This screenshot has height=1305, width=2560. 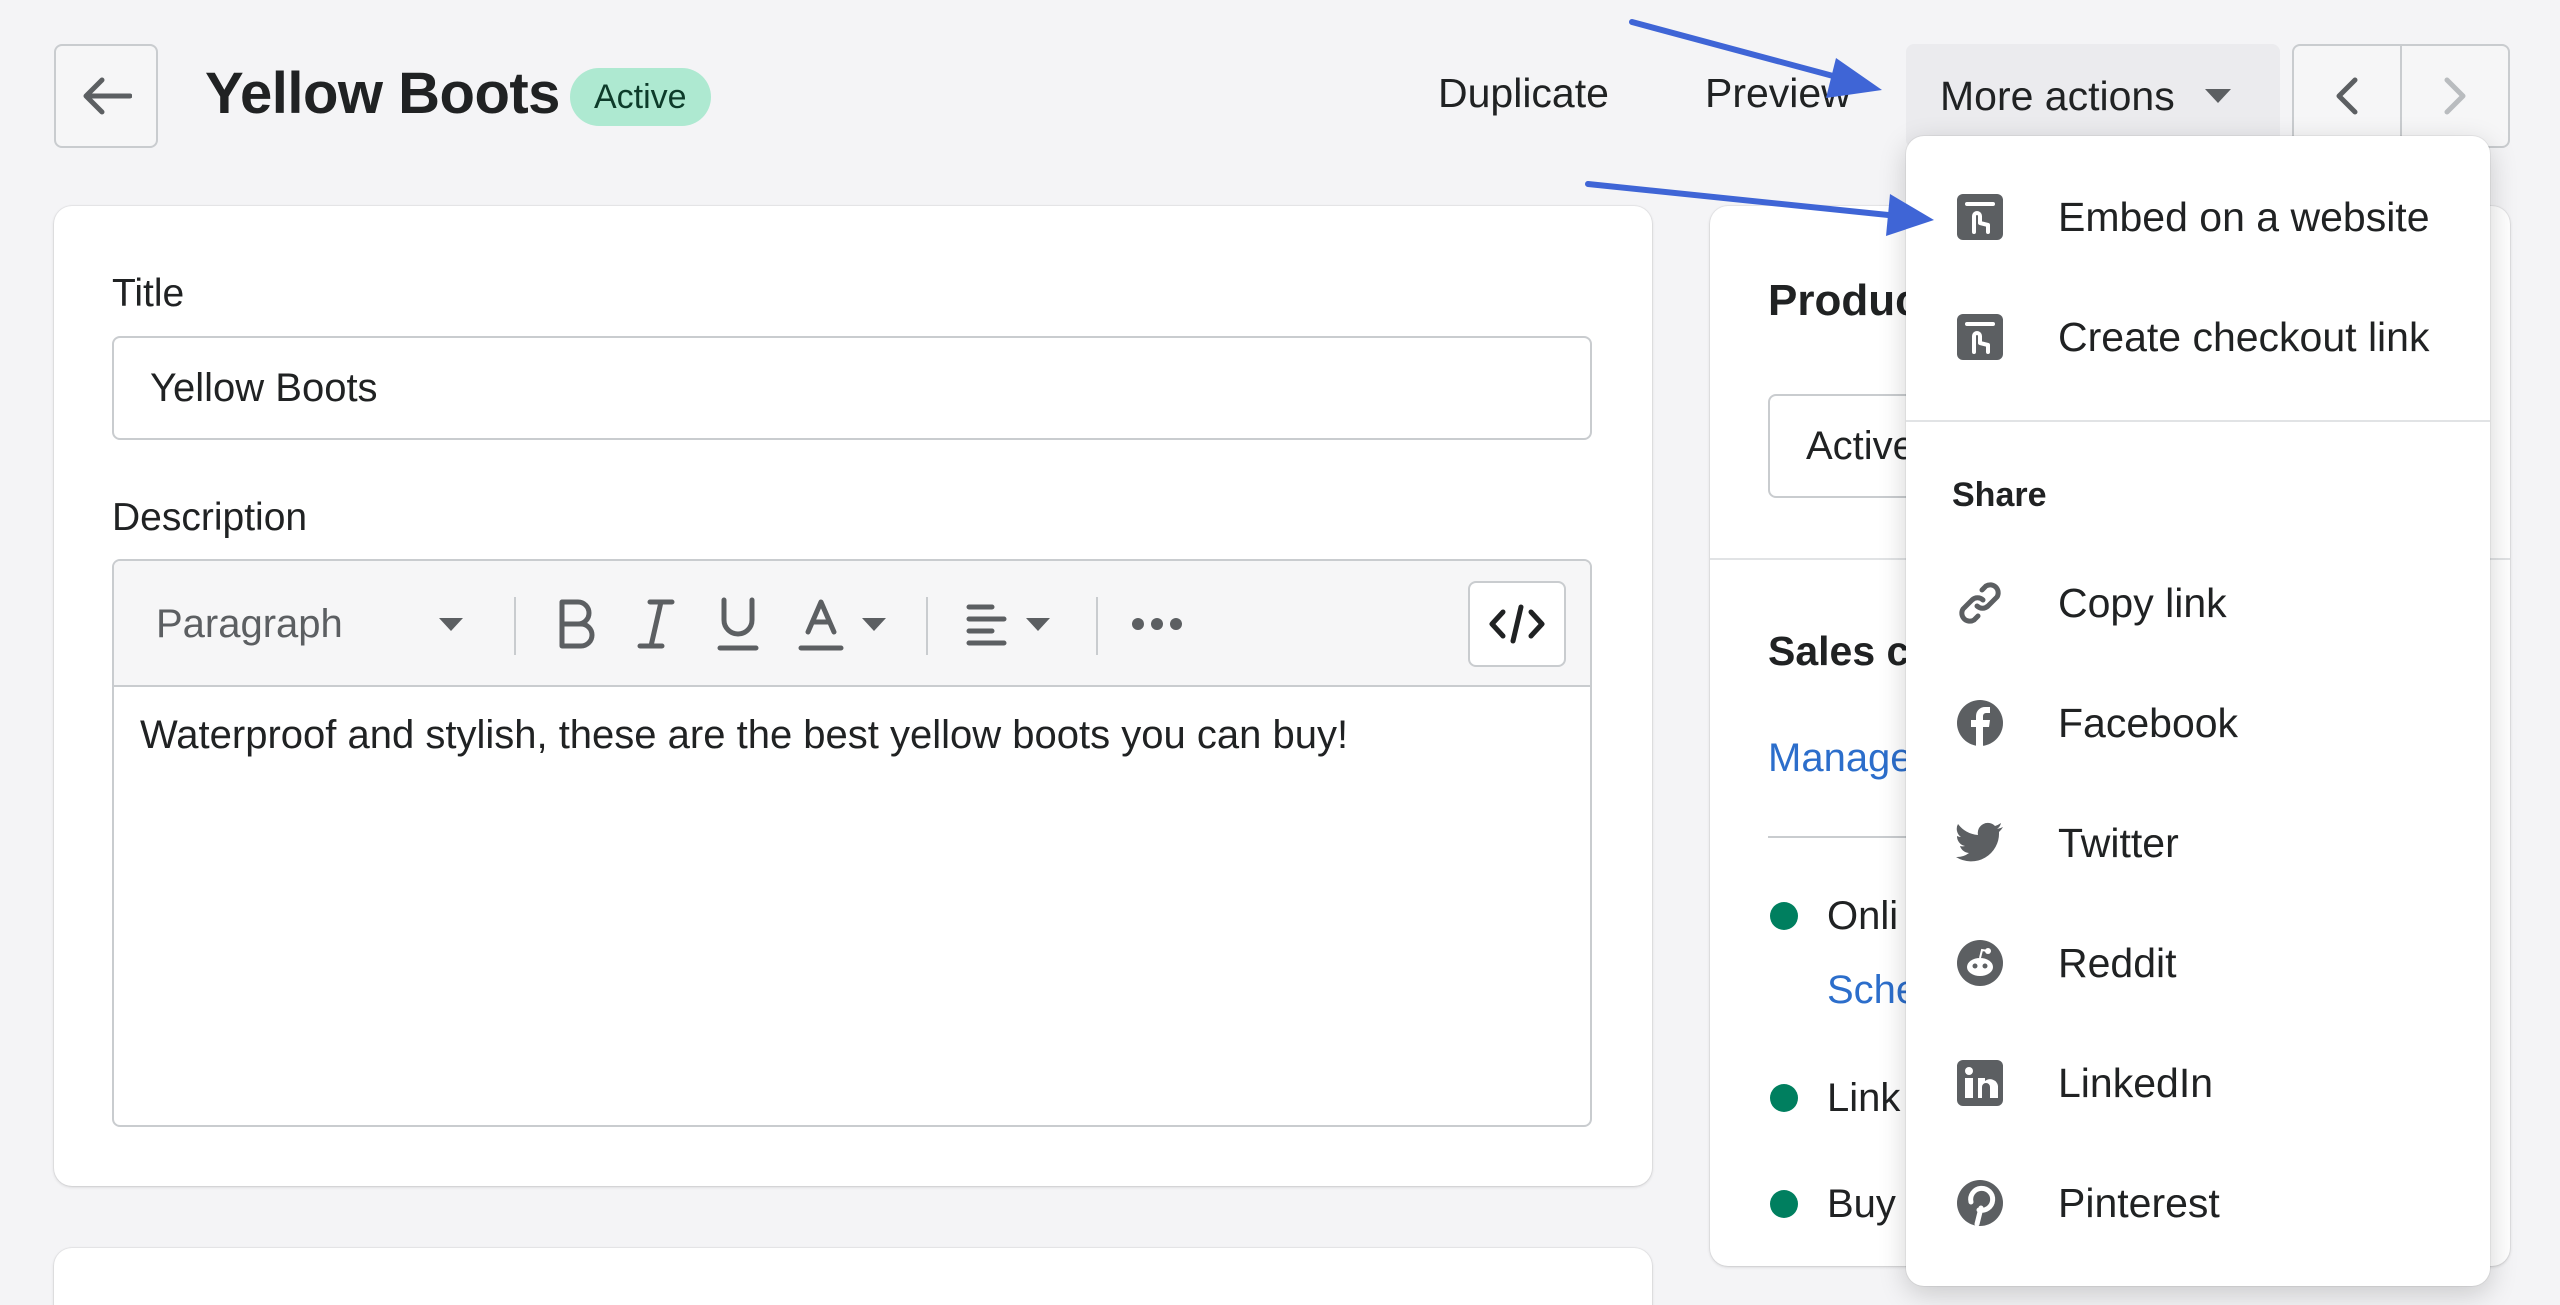 I want to click on title-label: Title, so click(x=148, y=293).